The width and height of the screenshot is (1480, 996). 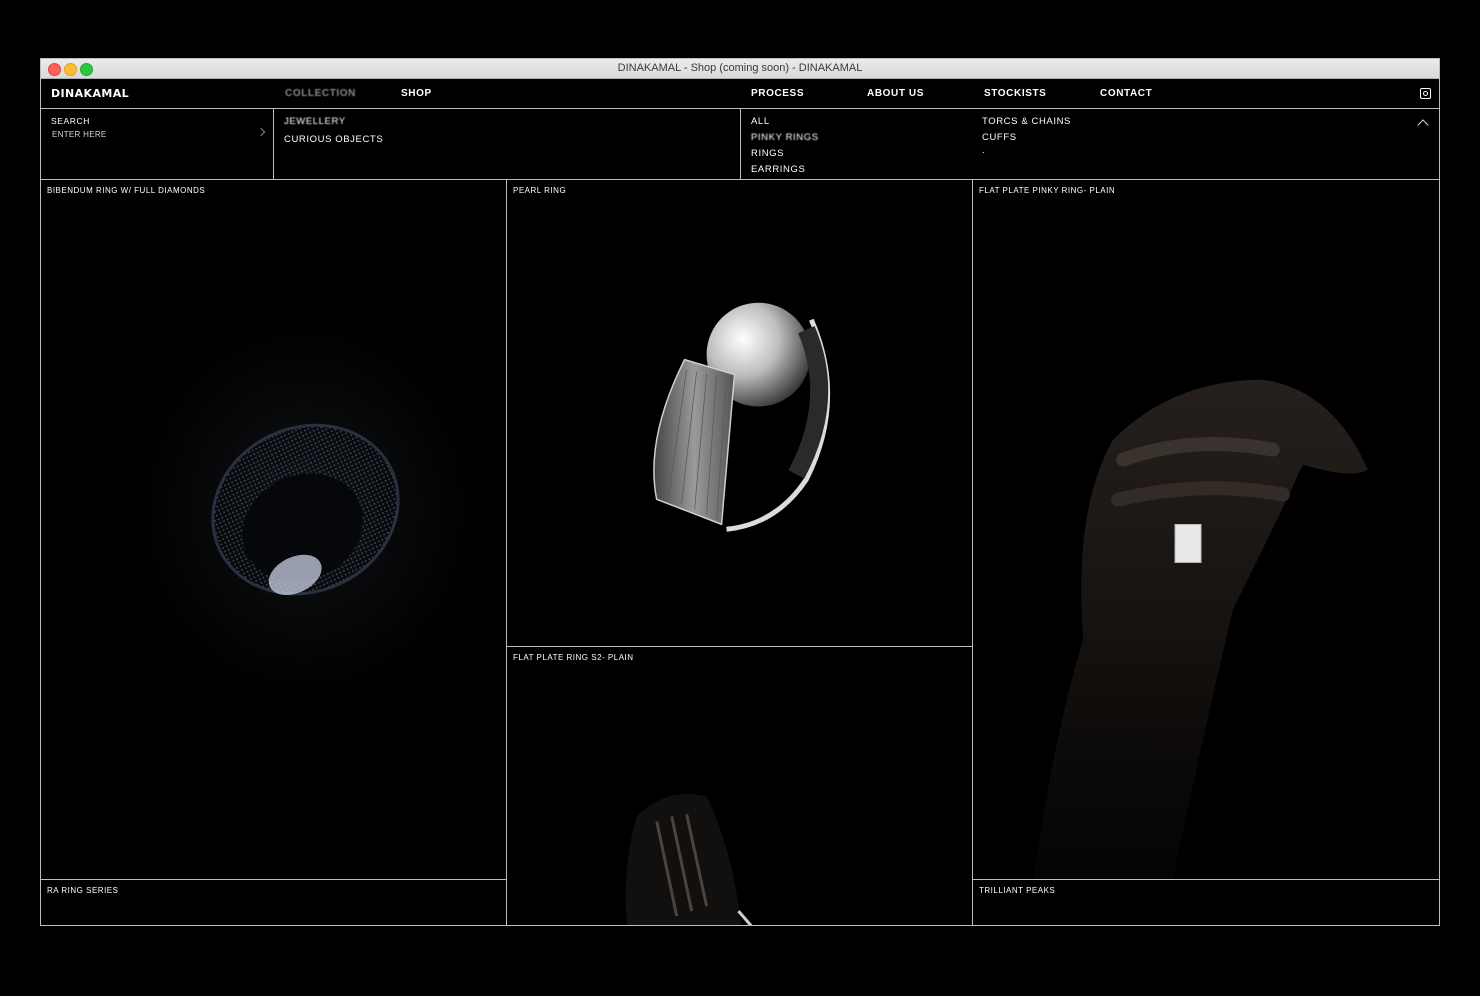 I want to click on pearl-ring-image, so click(x=742, y=417).